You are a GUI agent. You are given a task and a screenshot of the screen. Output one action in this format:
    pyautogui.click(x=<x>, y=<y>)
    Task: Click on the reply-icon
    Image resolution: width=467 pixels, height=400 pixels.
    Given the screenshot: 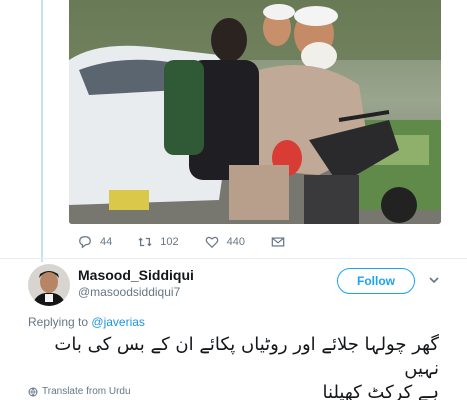 What is the action you would take?
    pyautogui.click(x=85, y=242)
    